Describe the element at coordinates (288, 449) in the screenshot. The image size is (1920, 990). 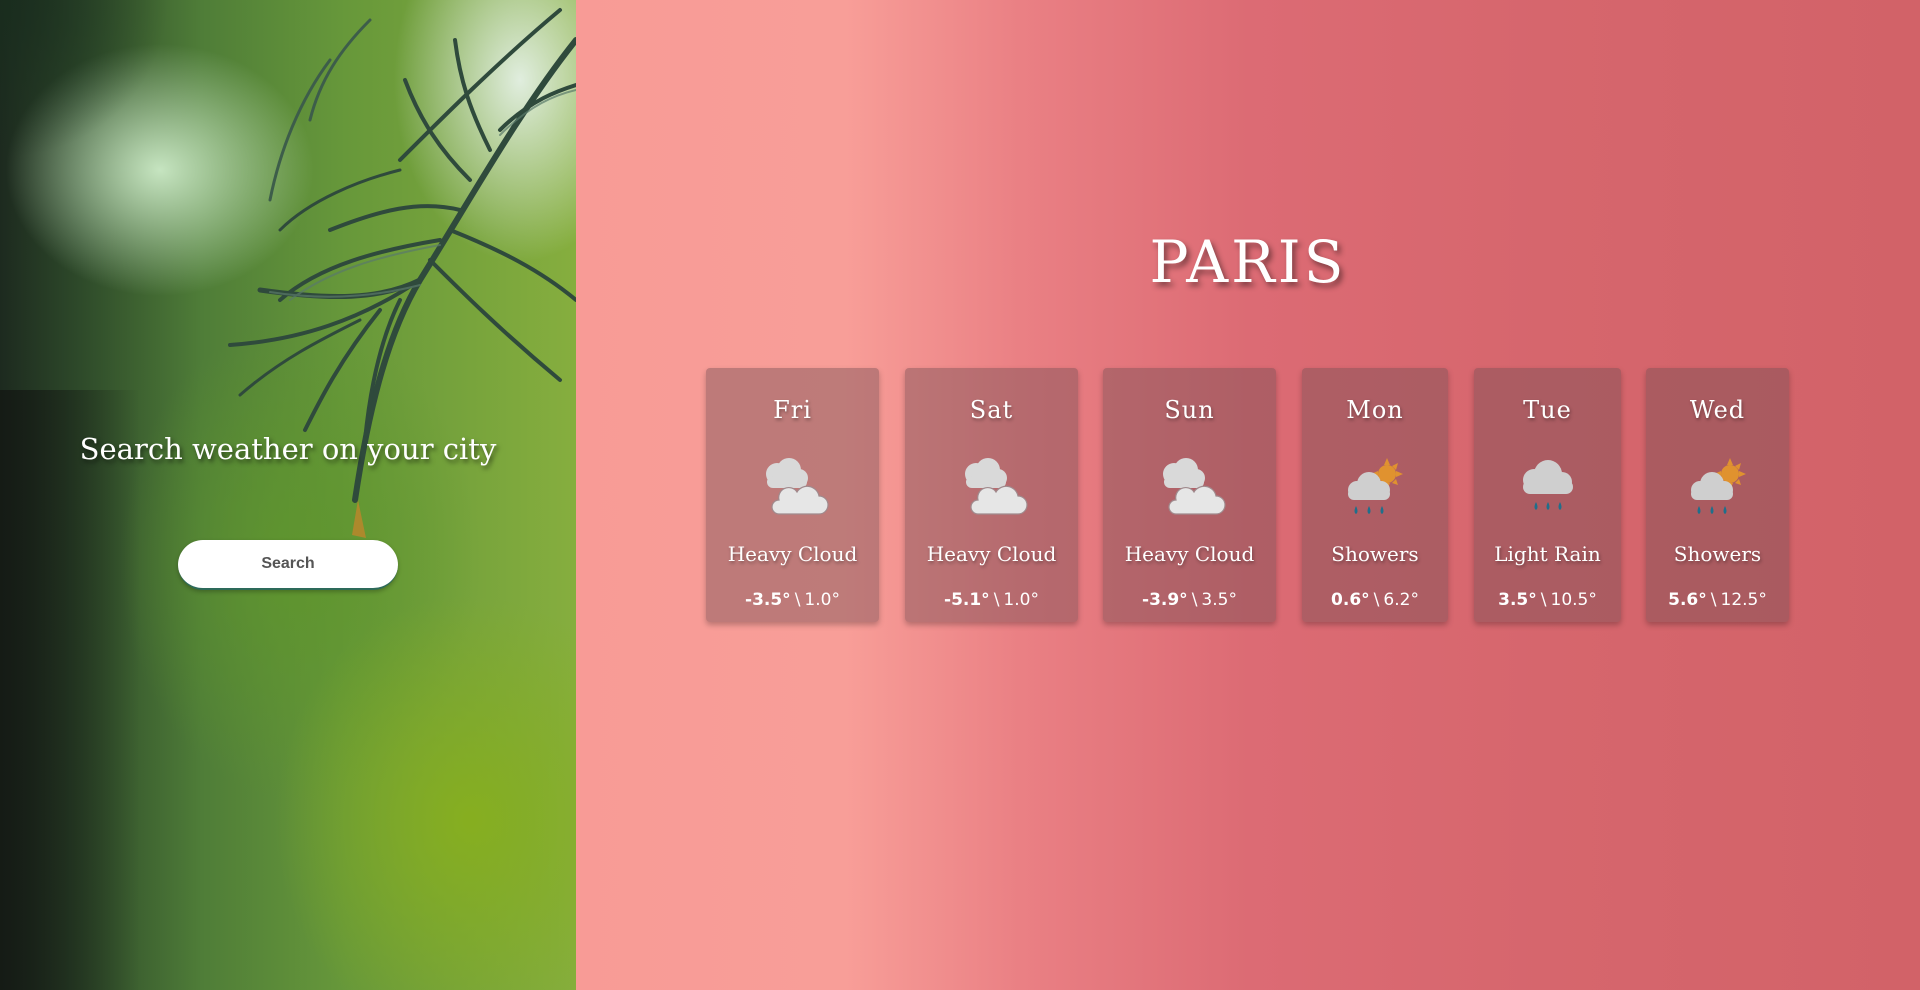
I see `search-heading: Search weather on your city` at that location.